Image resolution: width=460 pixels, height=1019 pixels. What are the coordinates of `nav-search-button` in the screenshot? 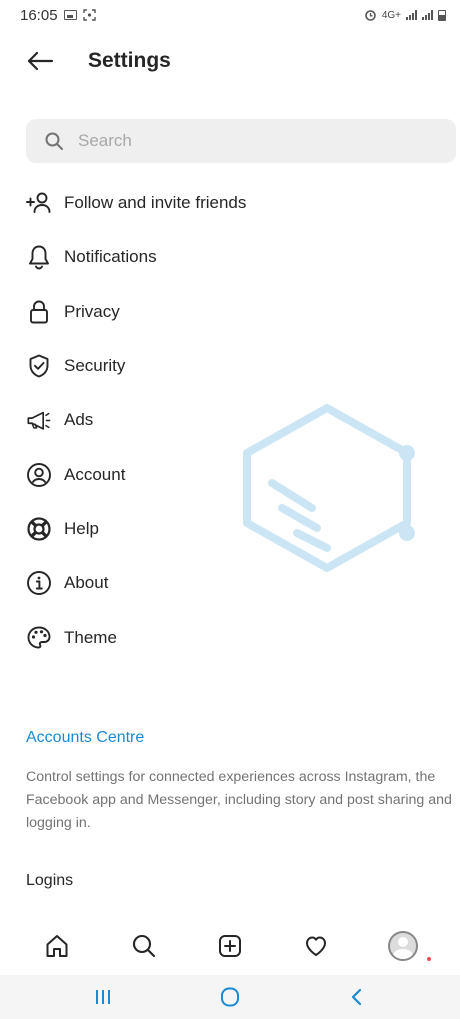 It's located at (144, 946).